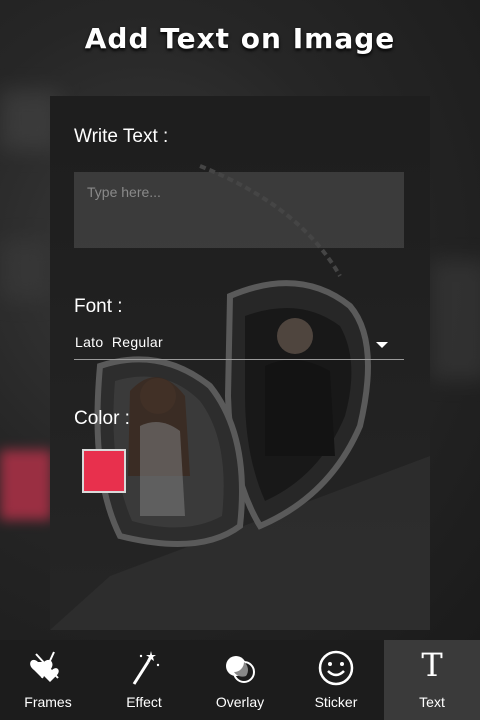 This screenshot has height=720, width=480. I want to click on dropdown-arrow-icon, so click(382, 345).